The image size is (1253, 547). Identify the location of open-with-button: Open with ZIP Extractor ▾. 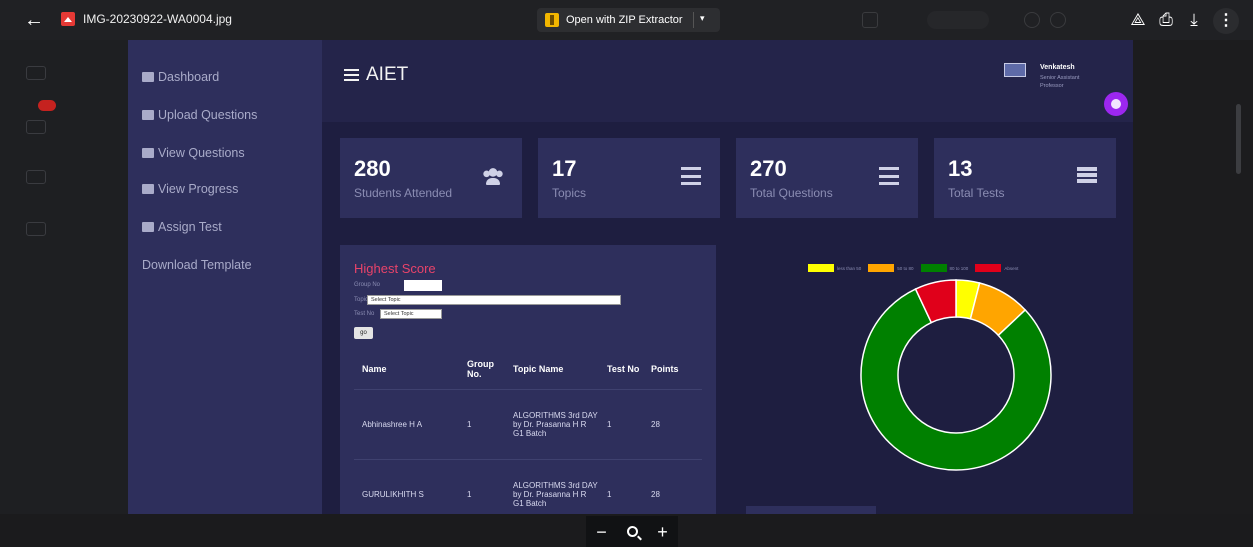
(628, 20).